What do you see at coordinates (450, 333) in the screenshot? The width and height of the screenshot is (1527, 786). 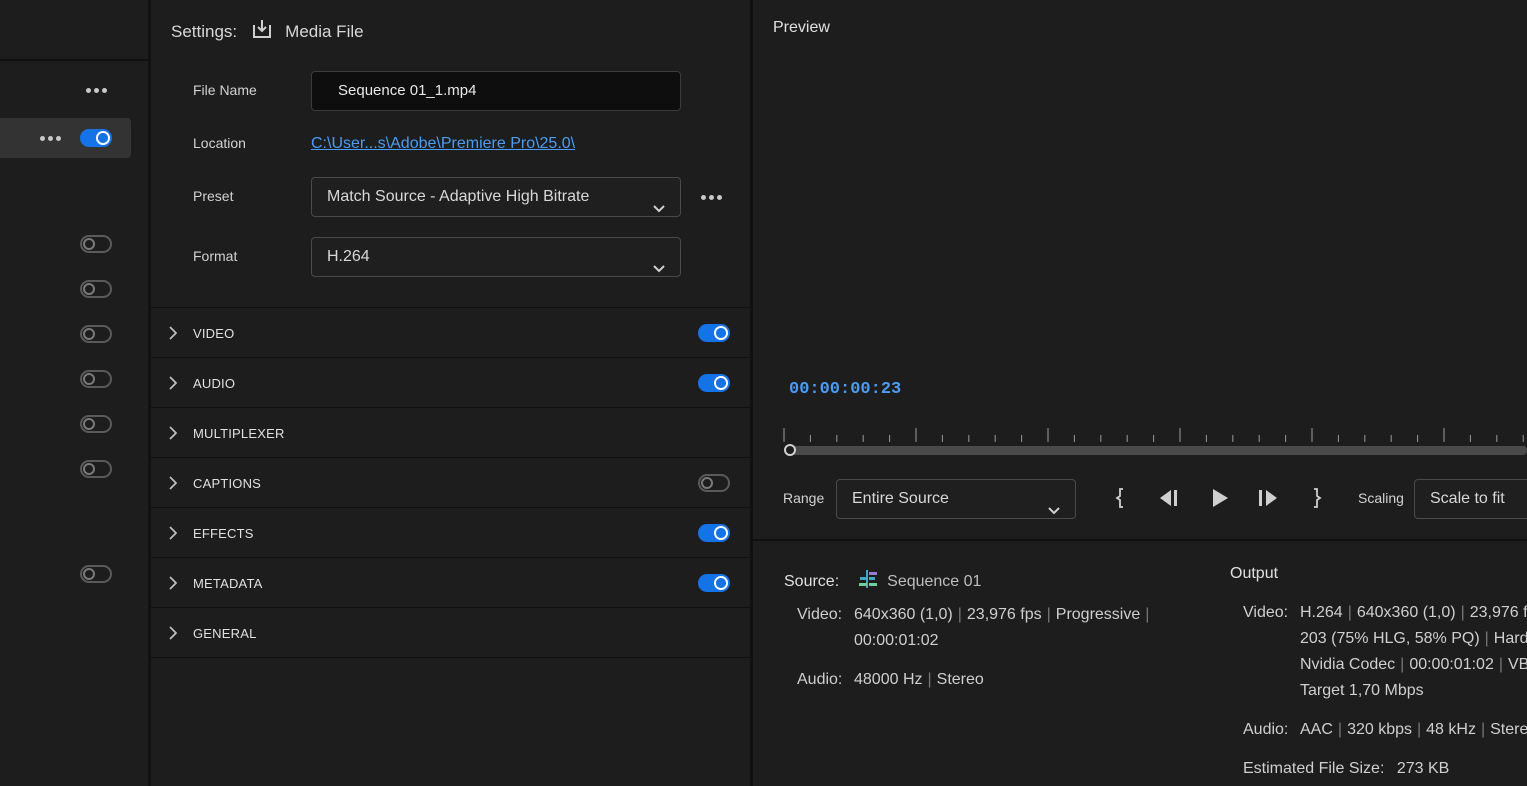 I see `section-video: VIDEO` at bounding box center [450, 333].